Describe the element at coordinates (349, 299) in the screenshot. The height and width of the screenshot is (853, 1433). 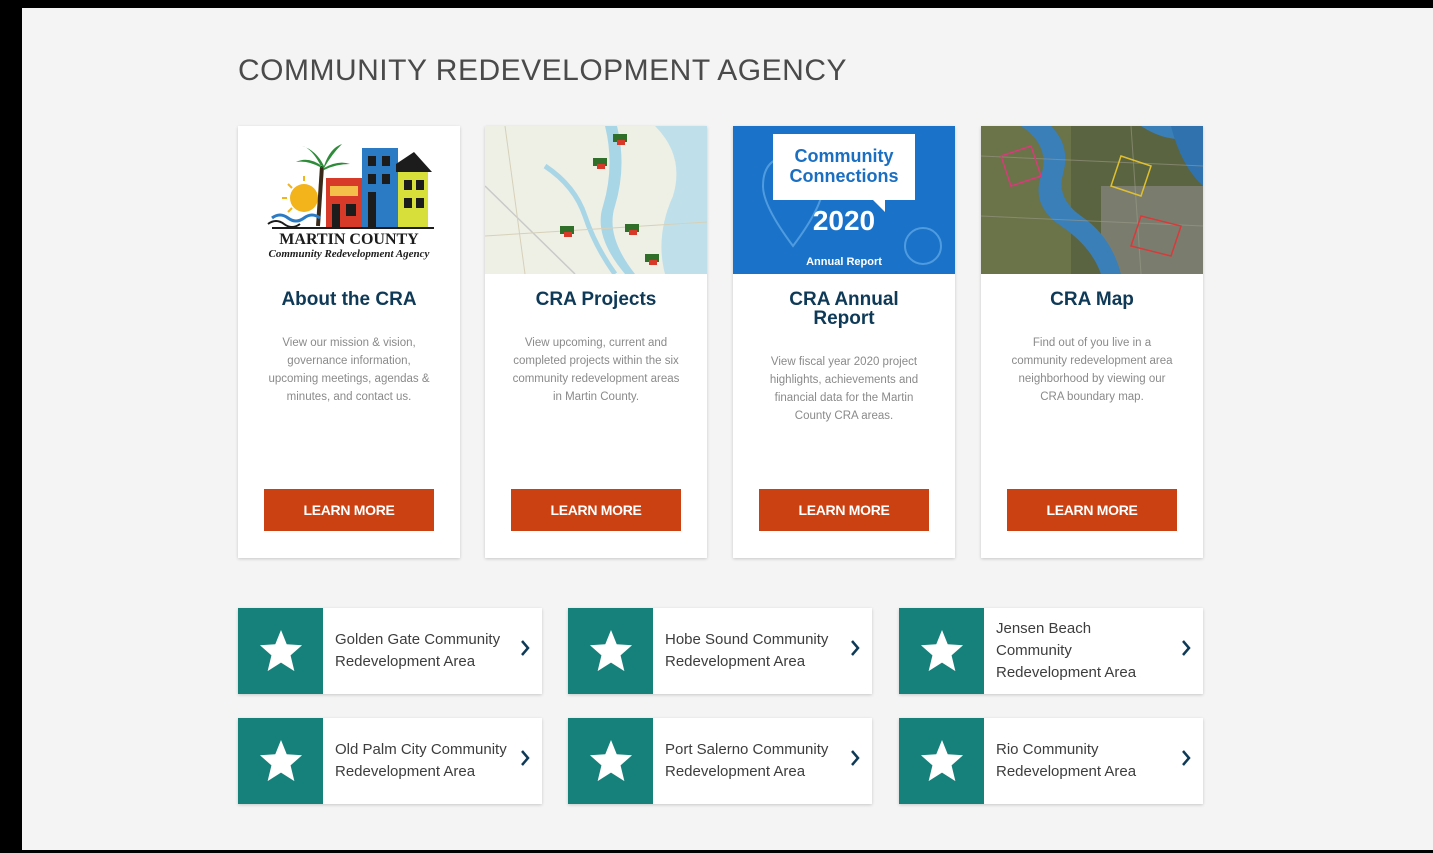
I see `card-title: About the CRA` at that location.